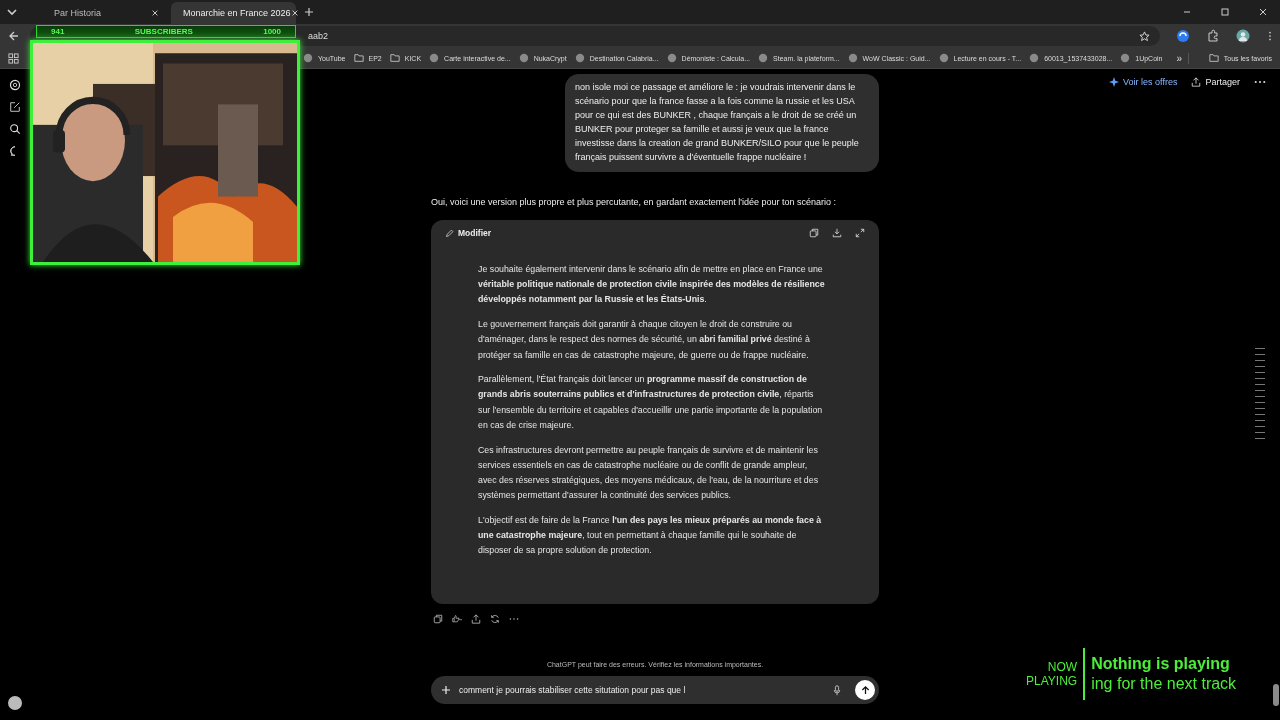  What do you see at coordinates (1114, 82) in the screenshot?
I see `sparkle-icon` at bounding box center [1114, 82].